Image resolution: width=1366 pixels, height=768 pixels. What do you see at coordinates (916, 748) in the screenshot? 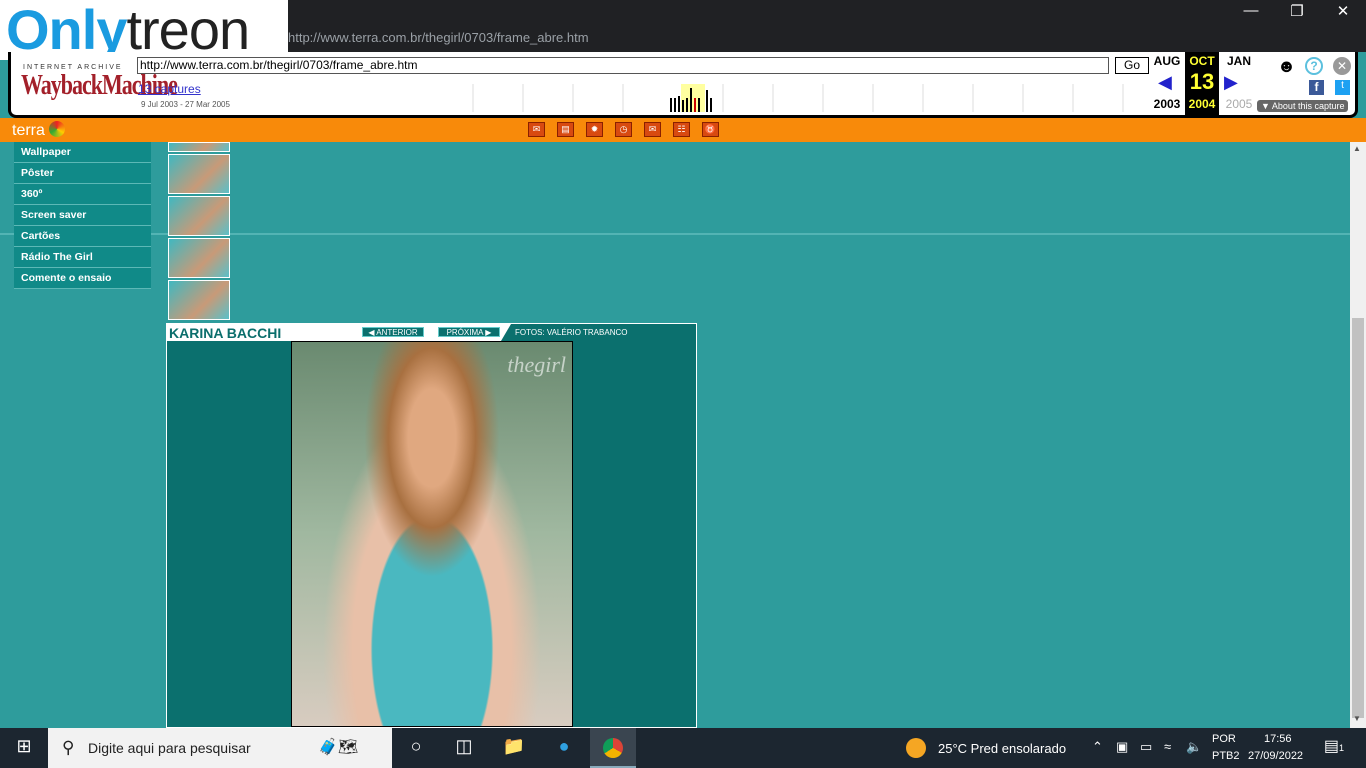
I see `weather-icon` at bounding box center [916, 748].